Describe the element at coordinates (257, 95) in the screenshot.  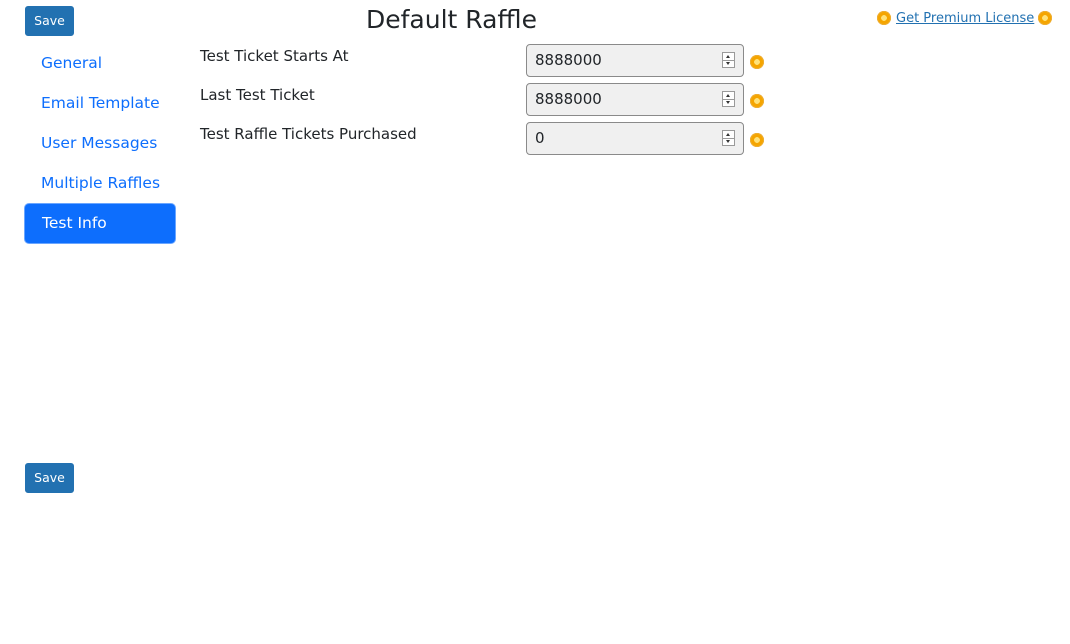
I see `field-label: Last Test Ticket` at that location.